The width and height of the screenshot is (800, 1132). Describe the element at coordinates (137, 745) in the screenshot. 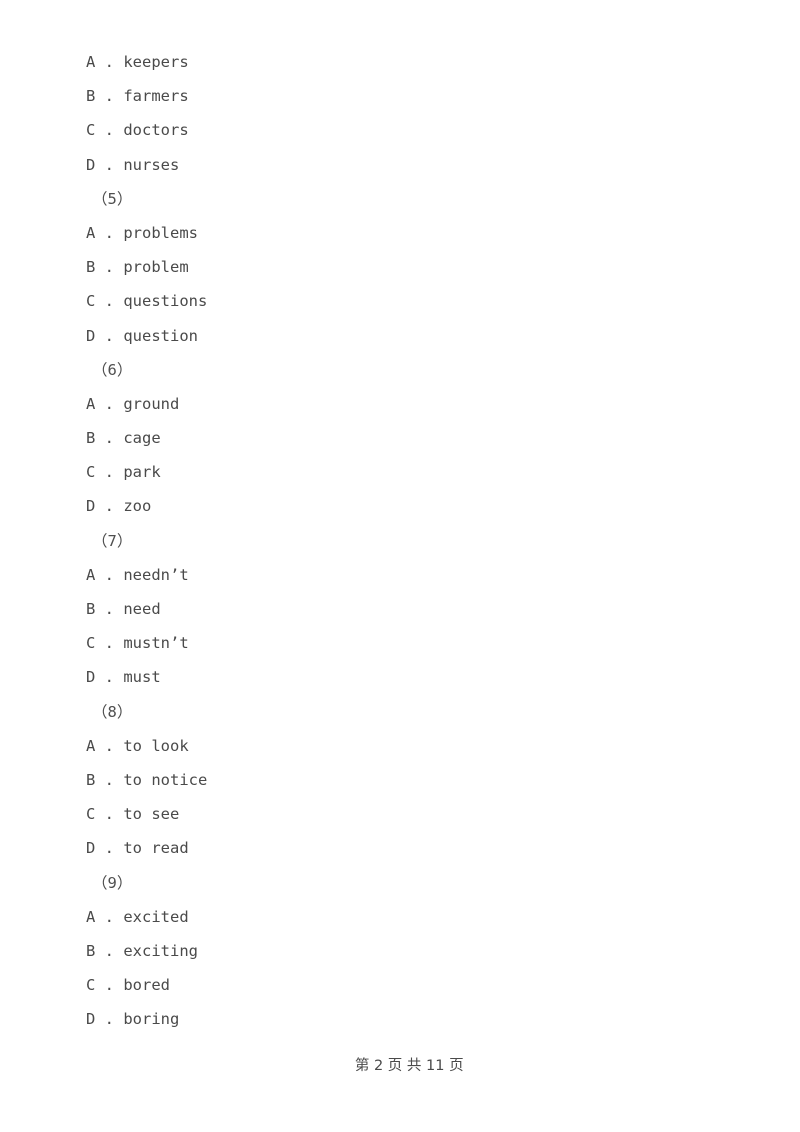

I see `answer-option: A . to look` at that location.